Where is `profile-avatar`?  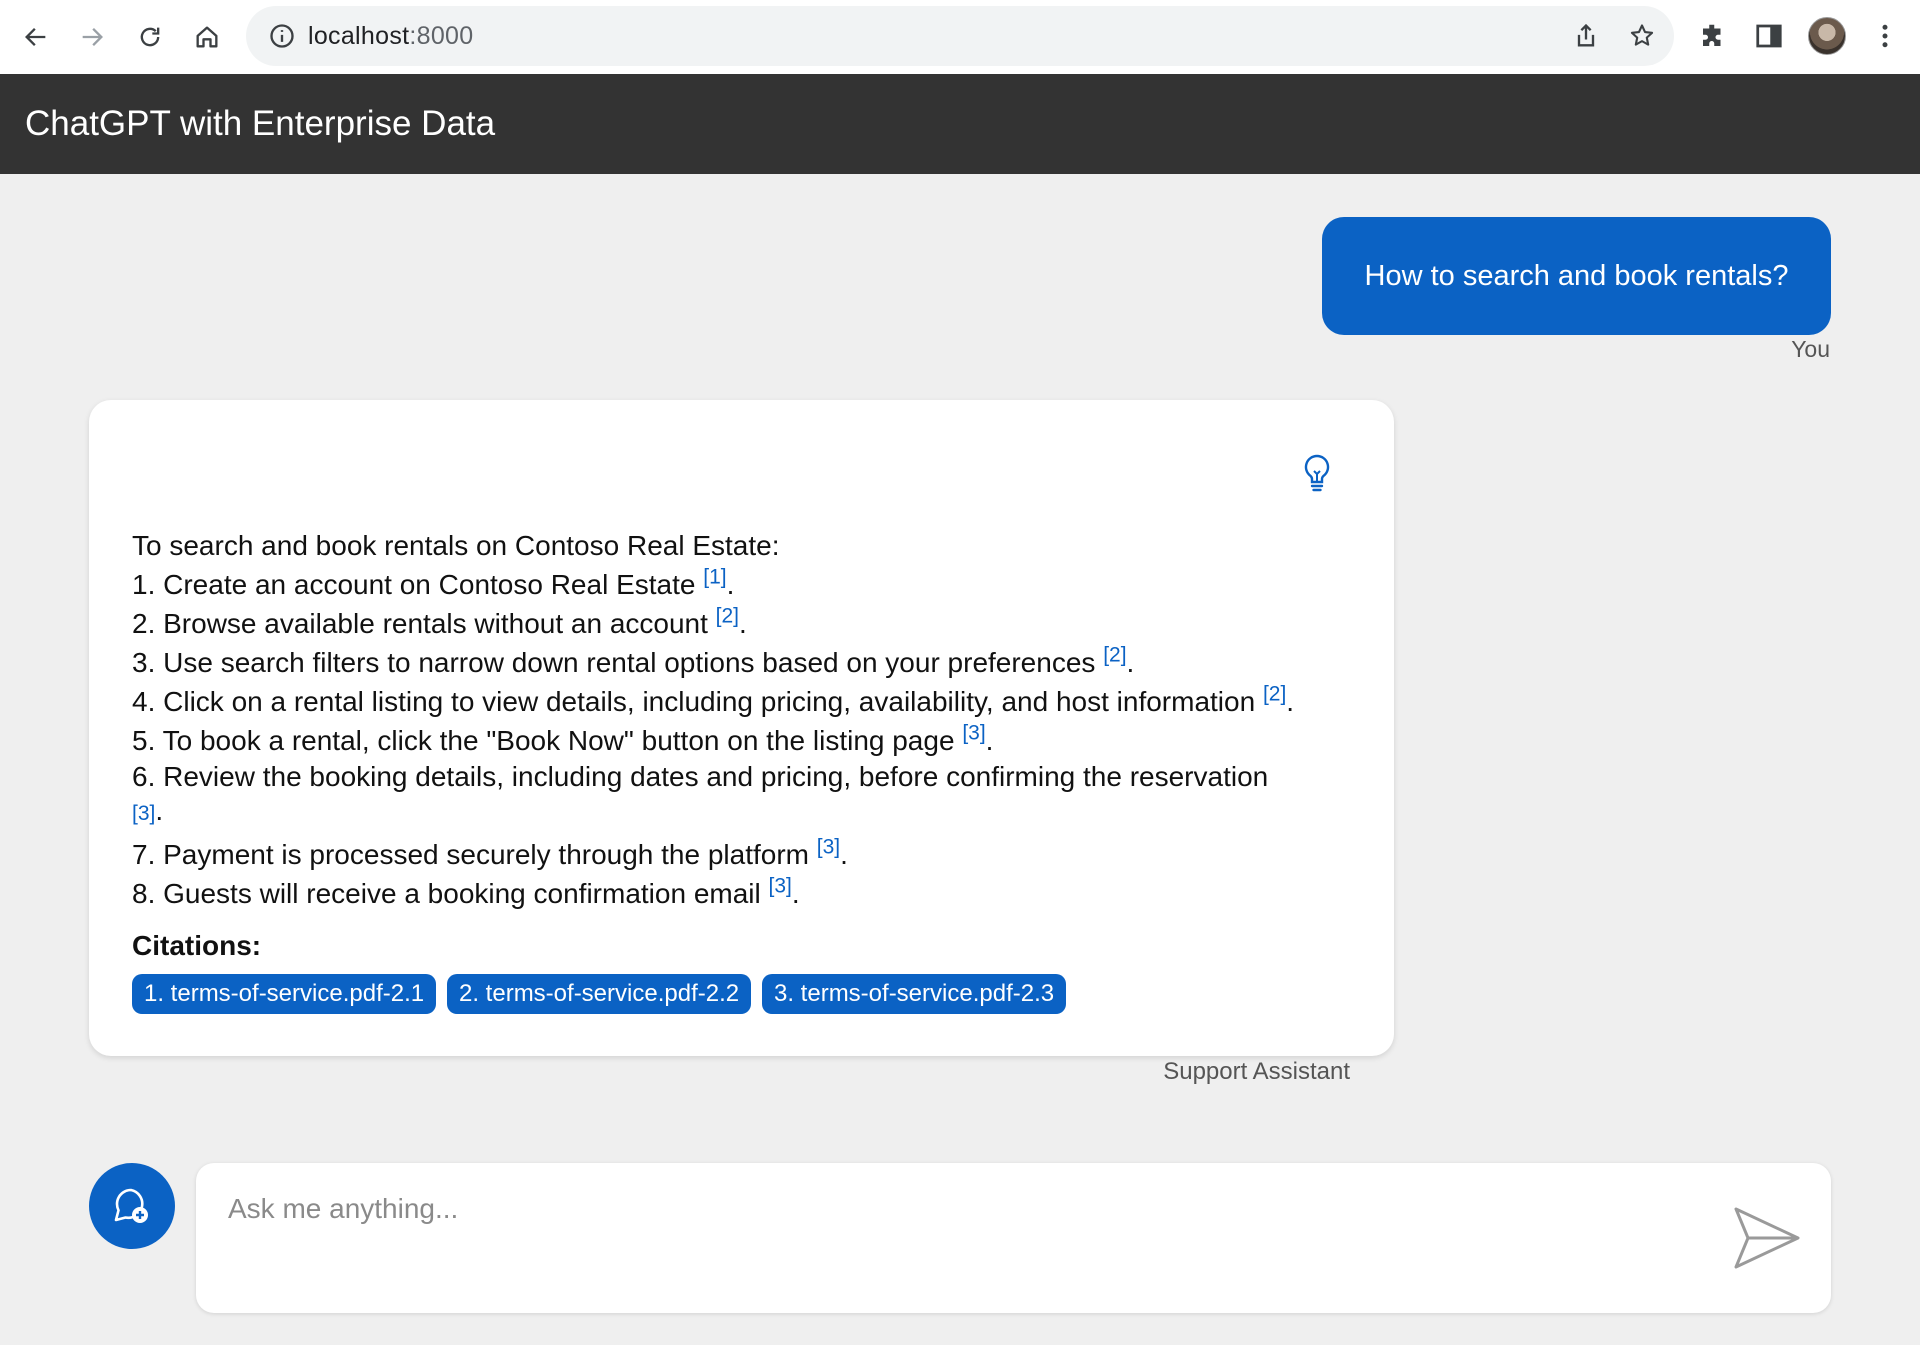
profile-avatar is located at coordinates (1827, 36).